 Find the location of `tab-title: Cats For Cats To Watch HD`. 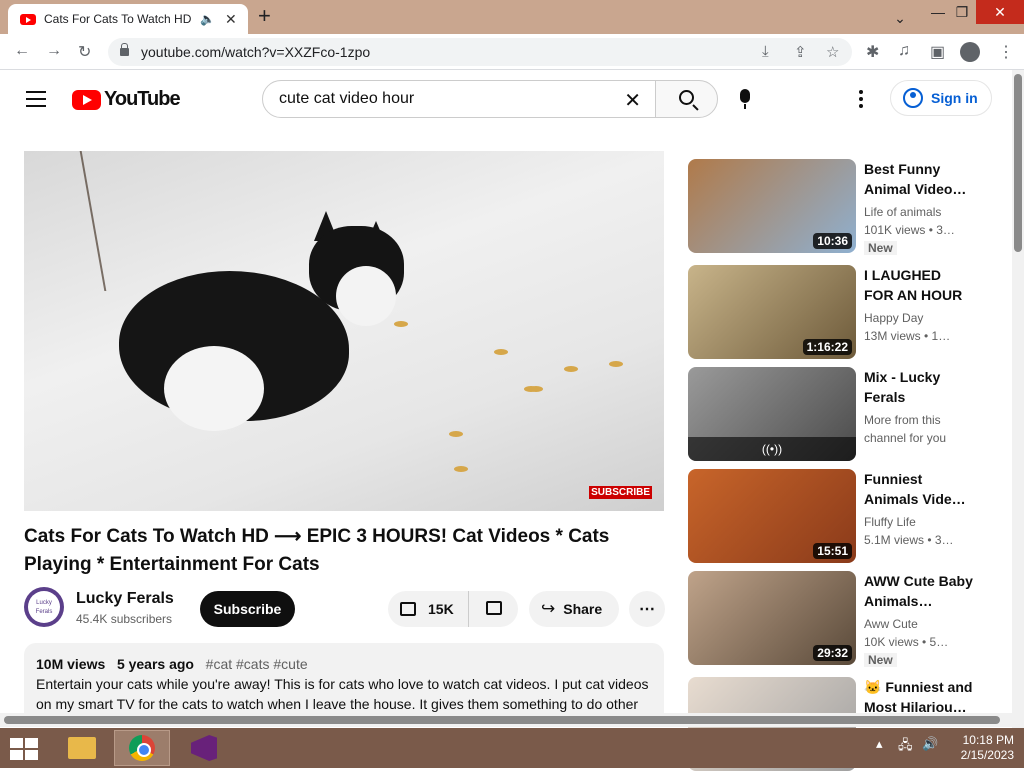

tab-title: Cats For Cats To Watch HD is located at coordinates (118, 19).